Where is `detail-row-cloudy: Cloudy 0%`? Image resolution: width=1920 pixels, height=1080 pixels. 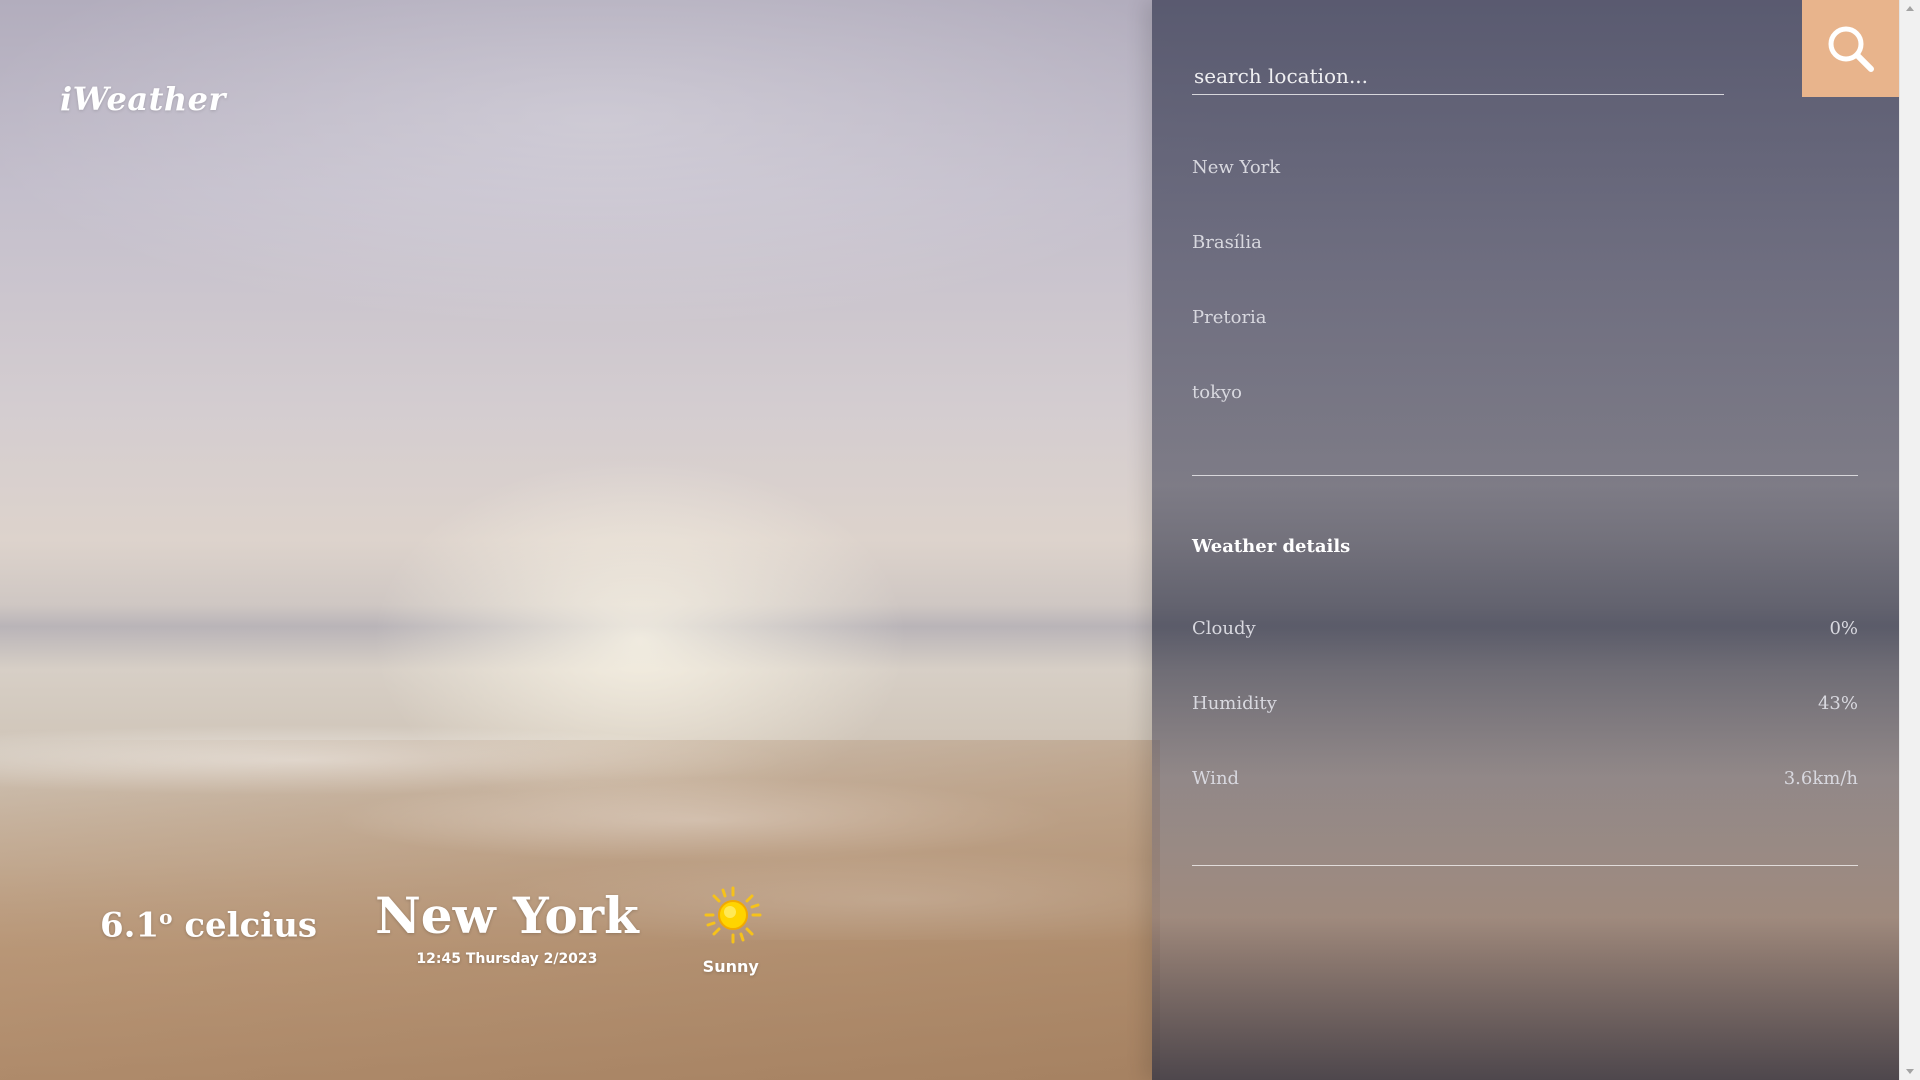 detail-row-cloudy: Cloudy 0% is located at coordinates (1525, 655).